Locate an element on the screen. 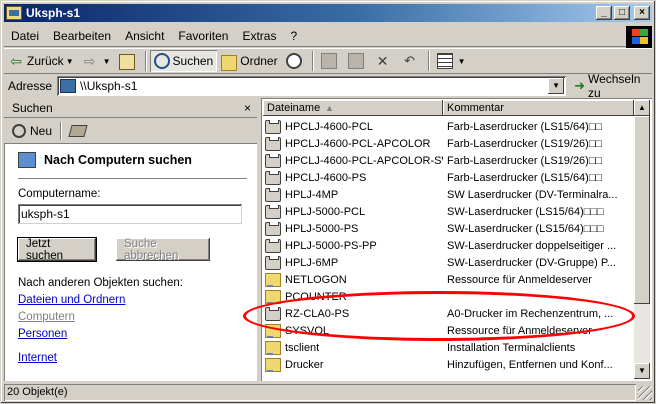 The height and width of the screenshot is (404, 656). stop-search-button: Suche abbrechen is located at coordinates (163, 250).